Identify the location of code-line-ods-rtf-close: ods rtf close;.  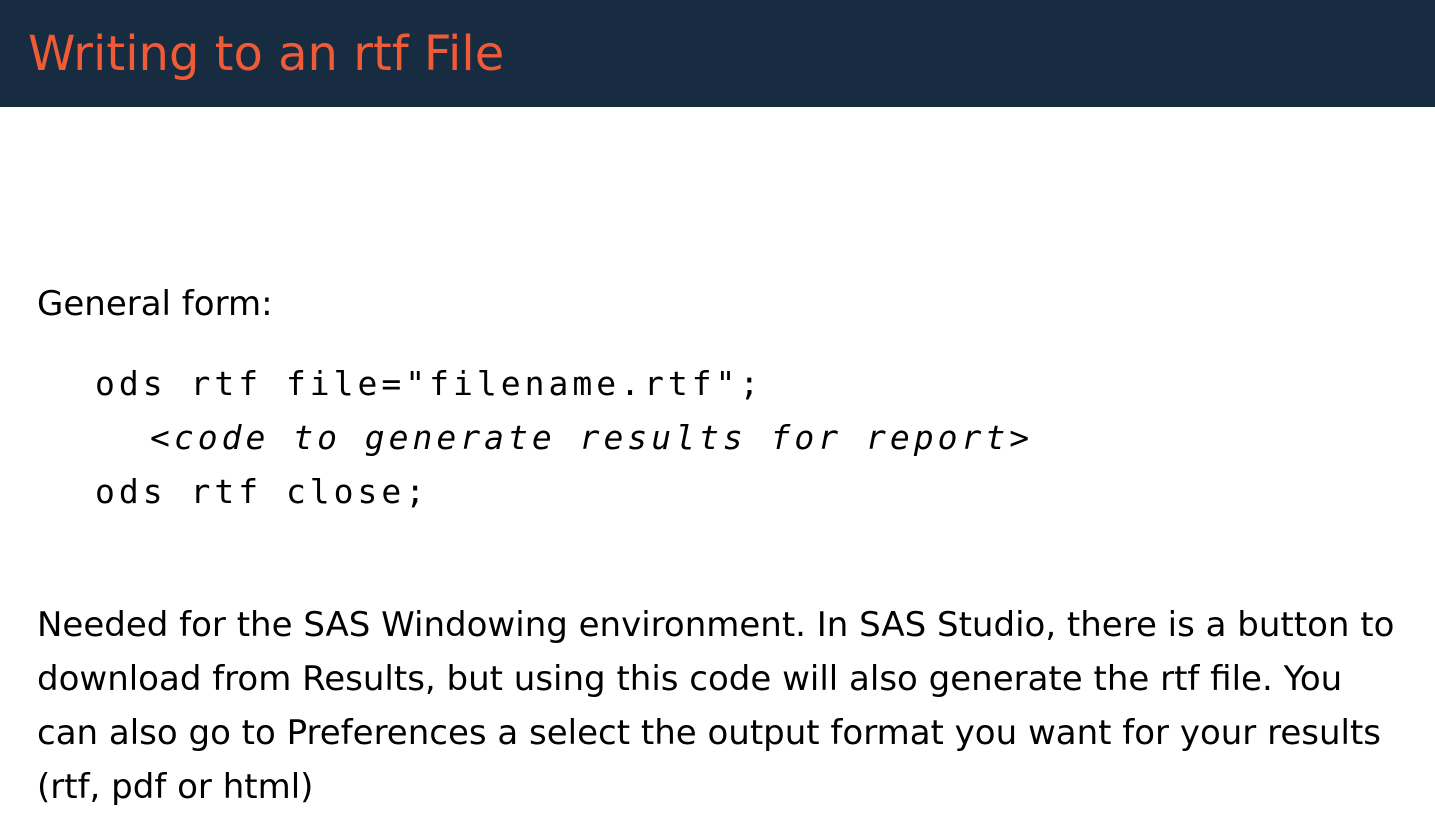
(262, 491).